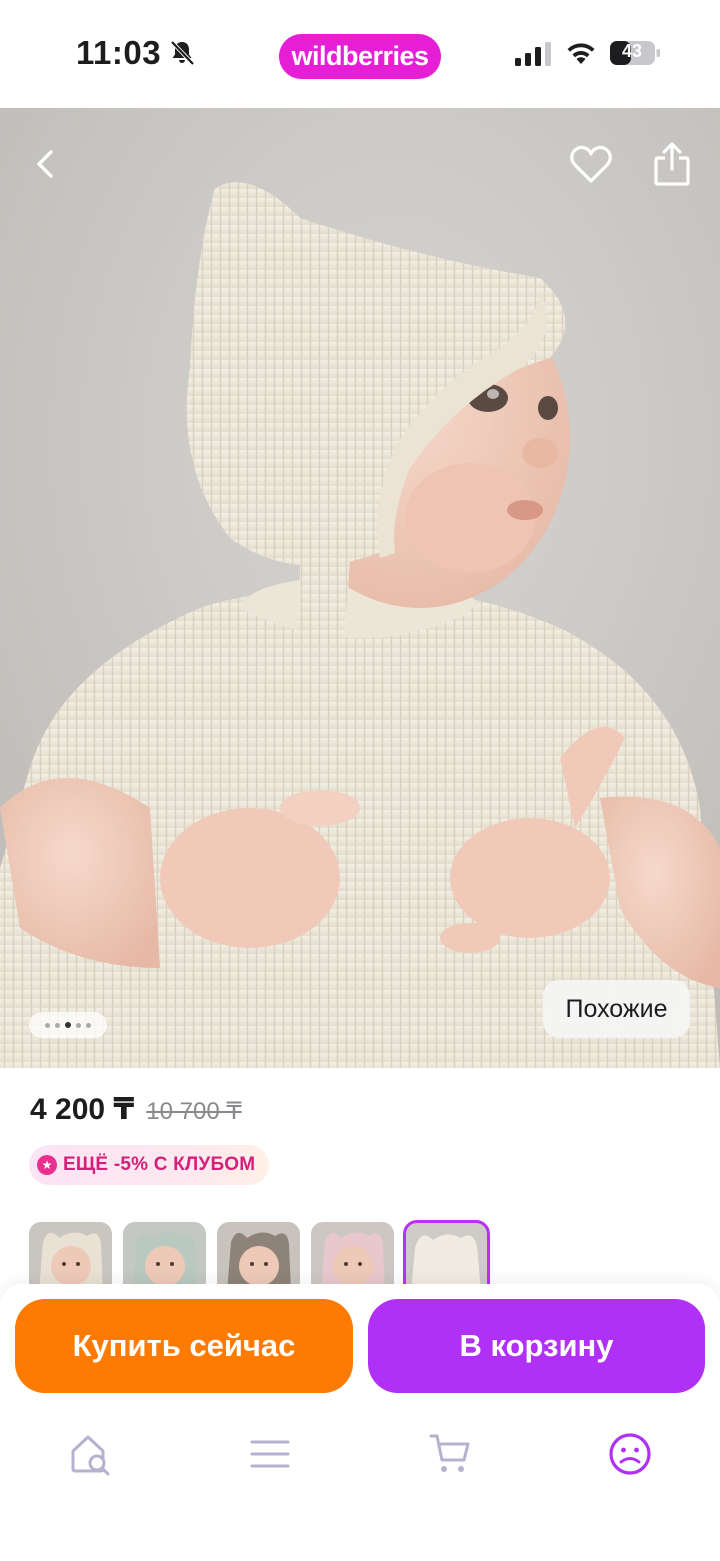  I want to click on tab-home, so click(90, 1454).